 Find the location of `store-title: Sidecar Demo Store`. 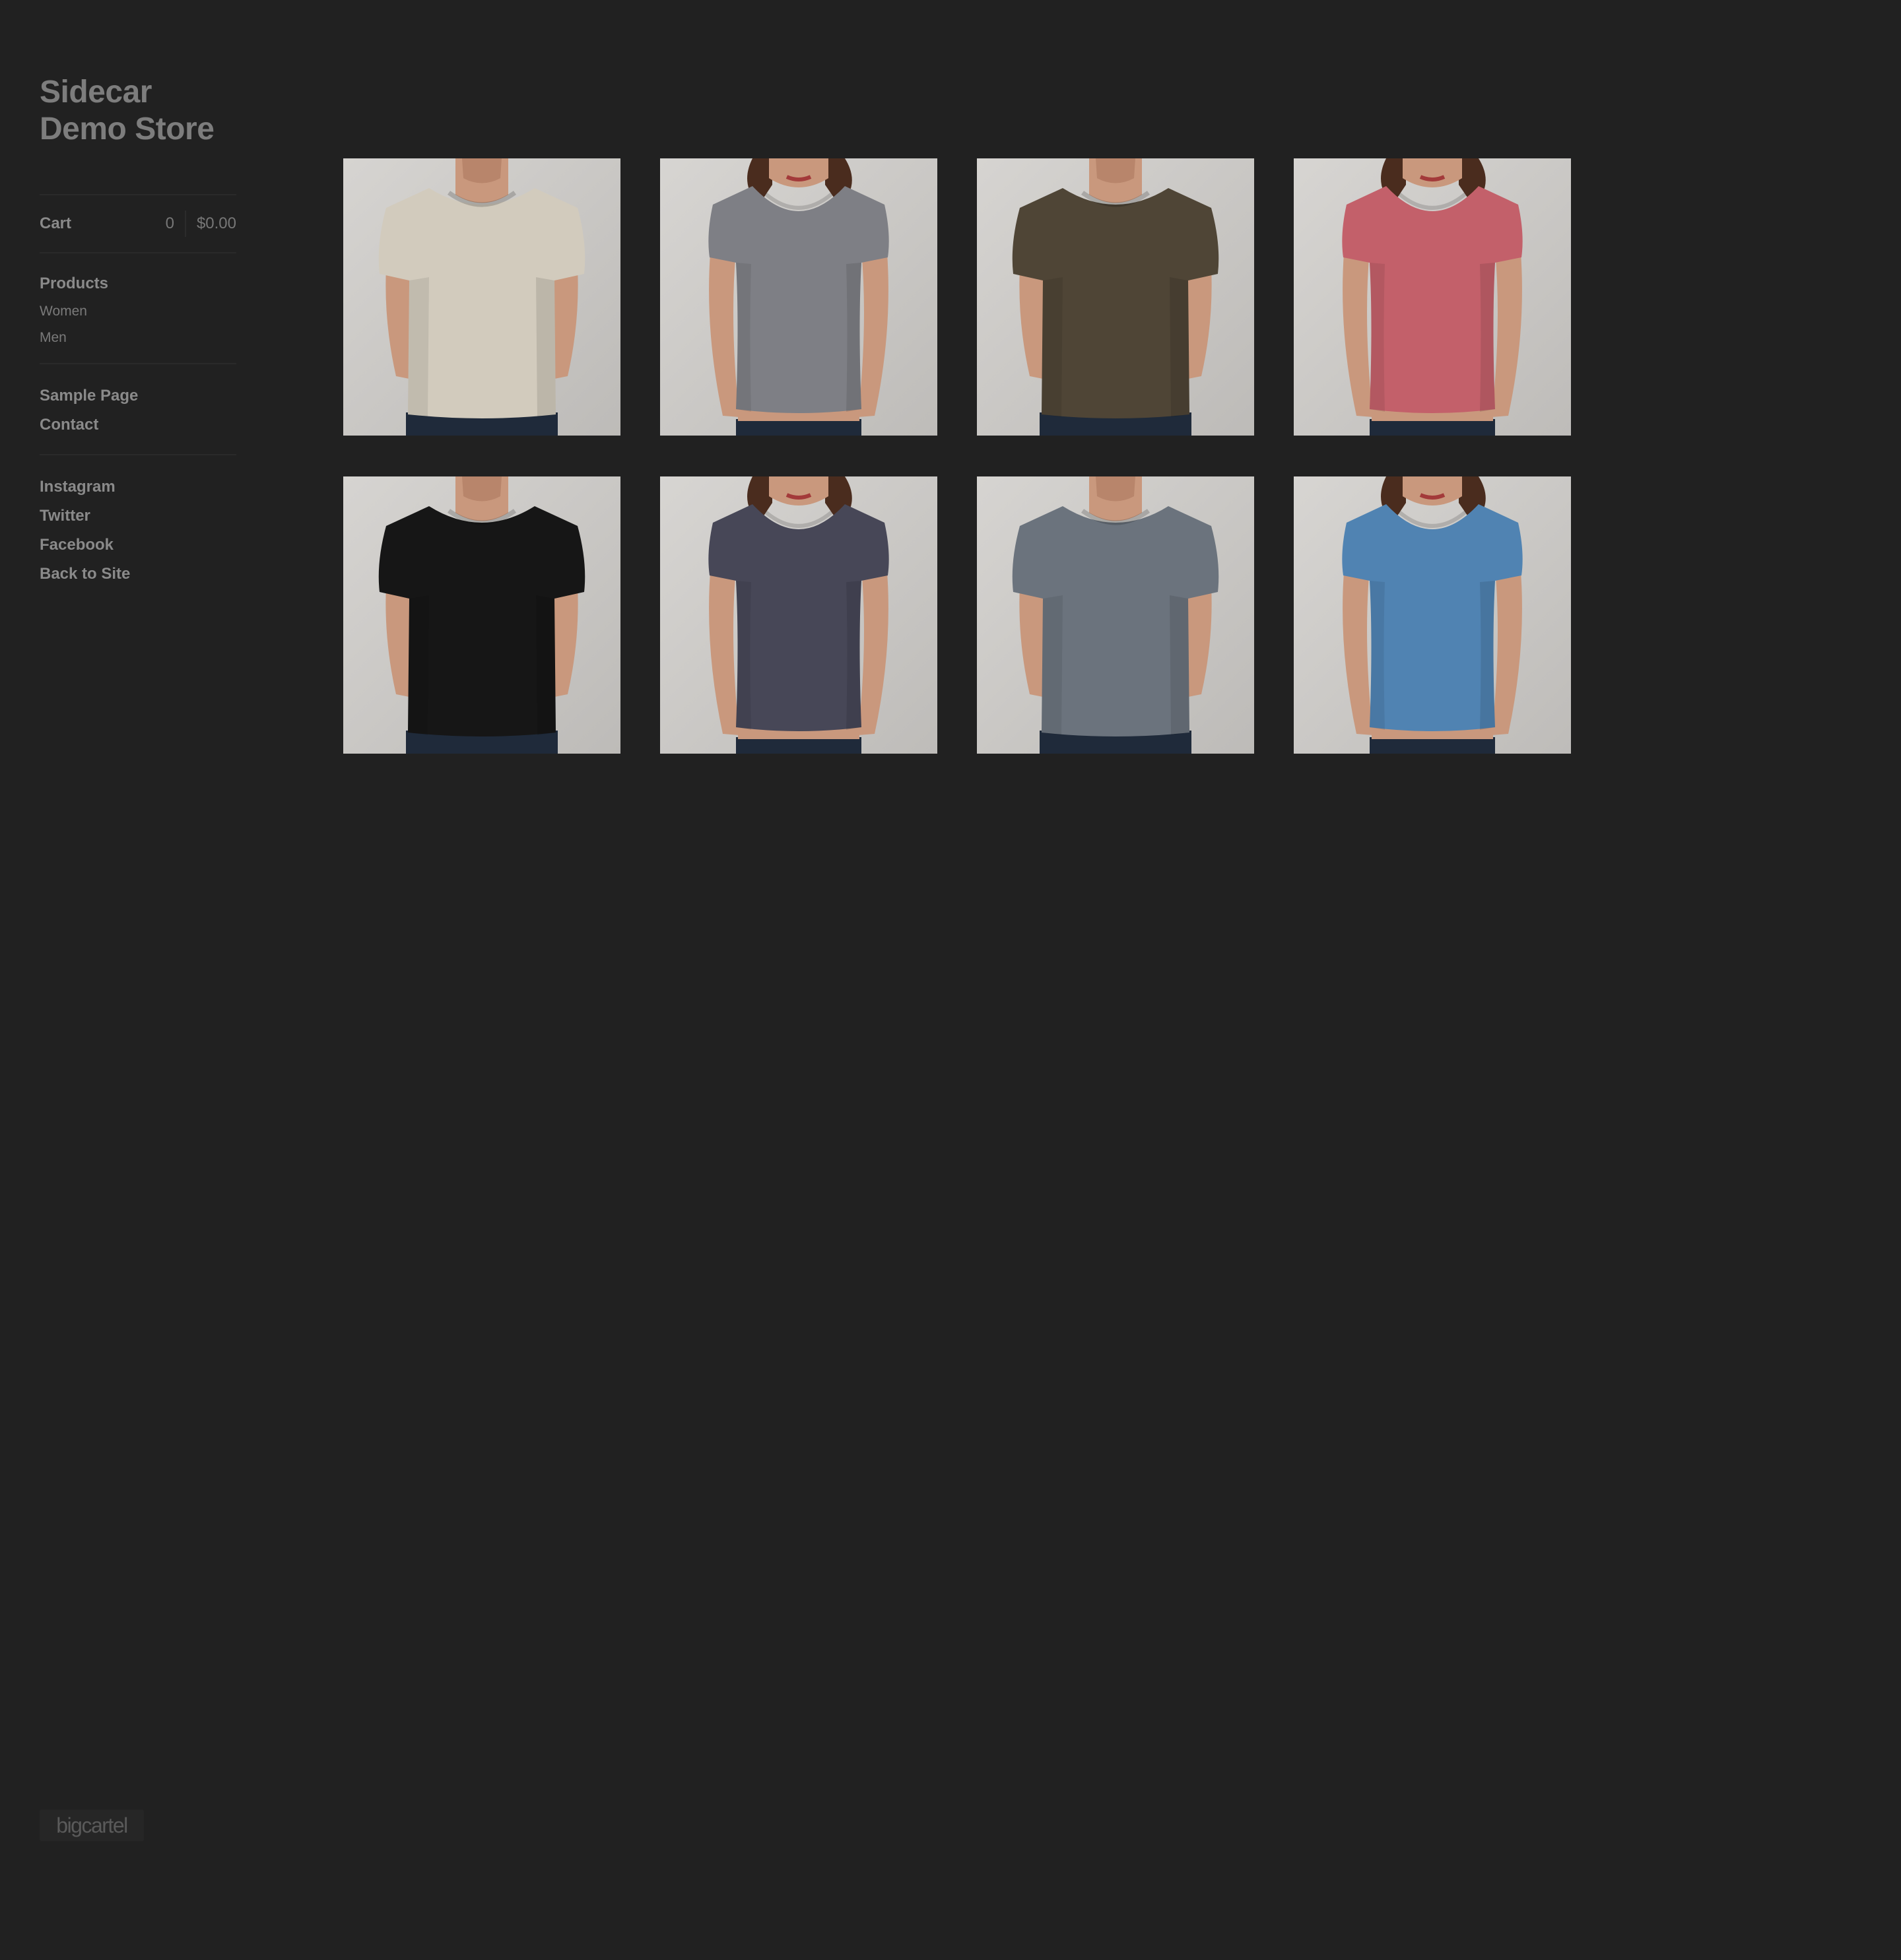

store-title: Sidecar Demo Store is located at coordinates (138, 111).